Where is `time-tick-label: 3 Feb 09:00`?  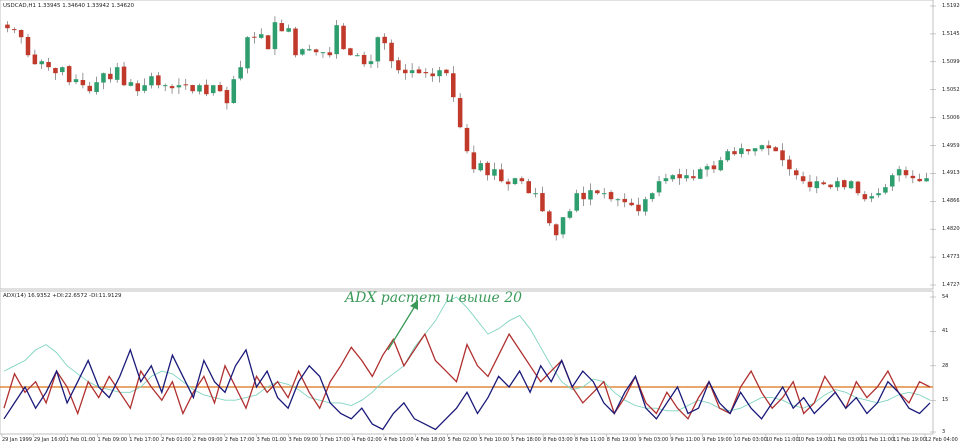 time-tick-label: 3 Feb 09:00 is located at coordinates (303, 440).